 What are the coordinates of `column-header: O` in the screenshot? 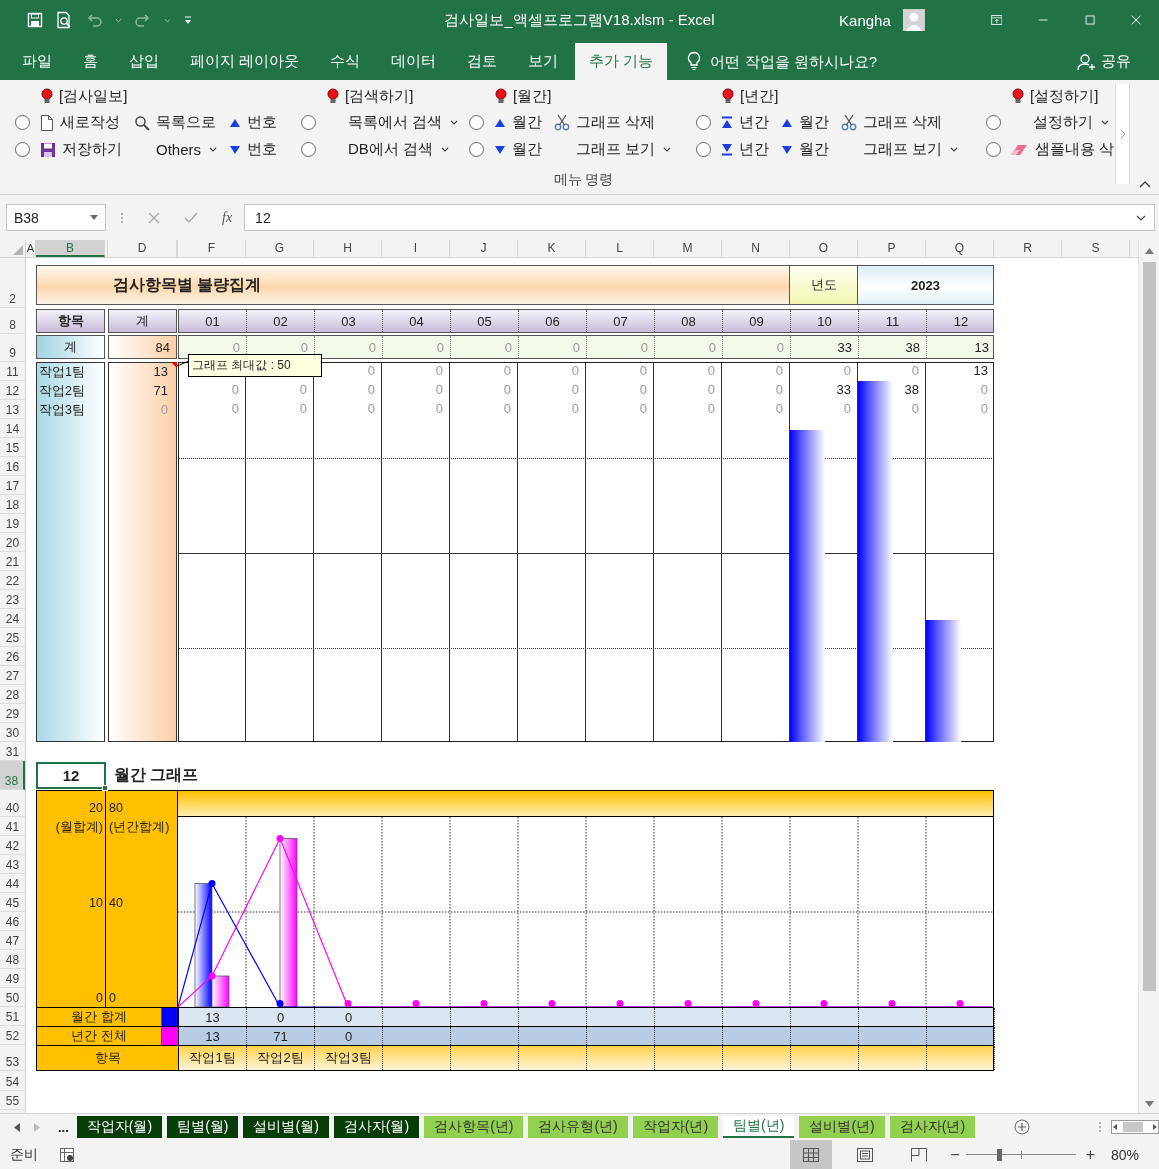 It's located at (824, 248).